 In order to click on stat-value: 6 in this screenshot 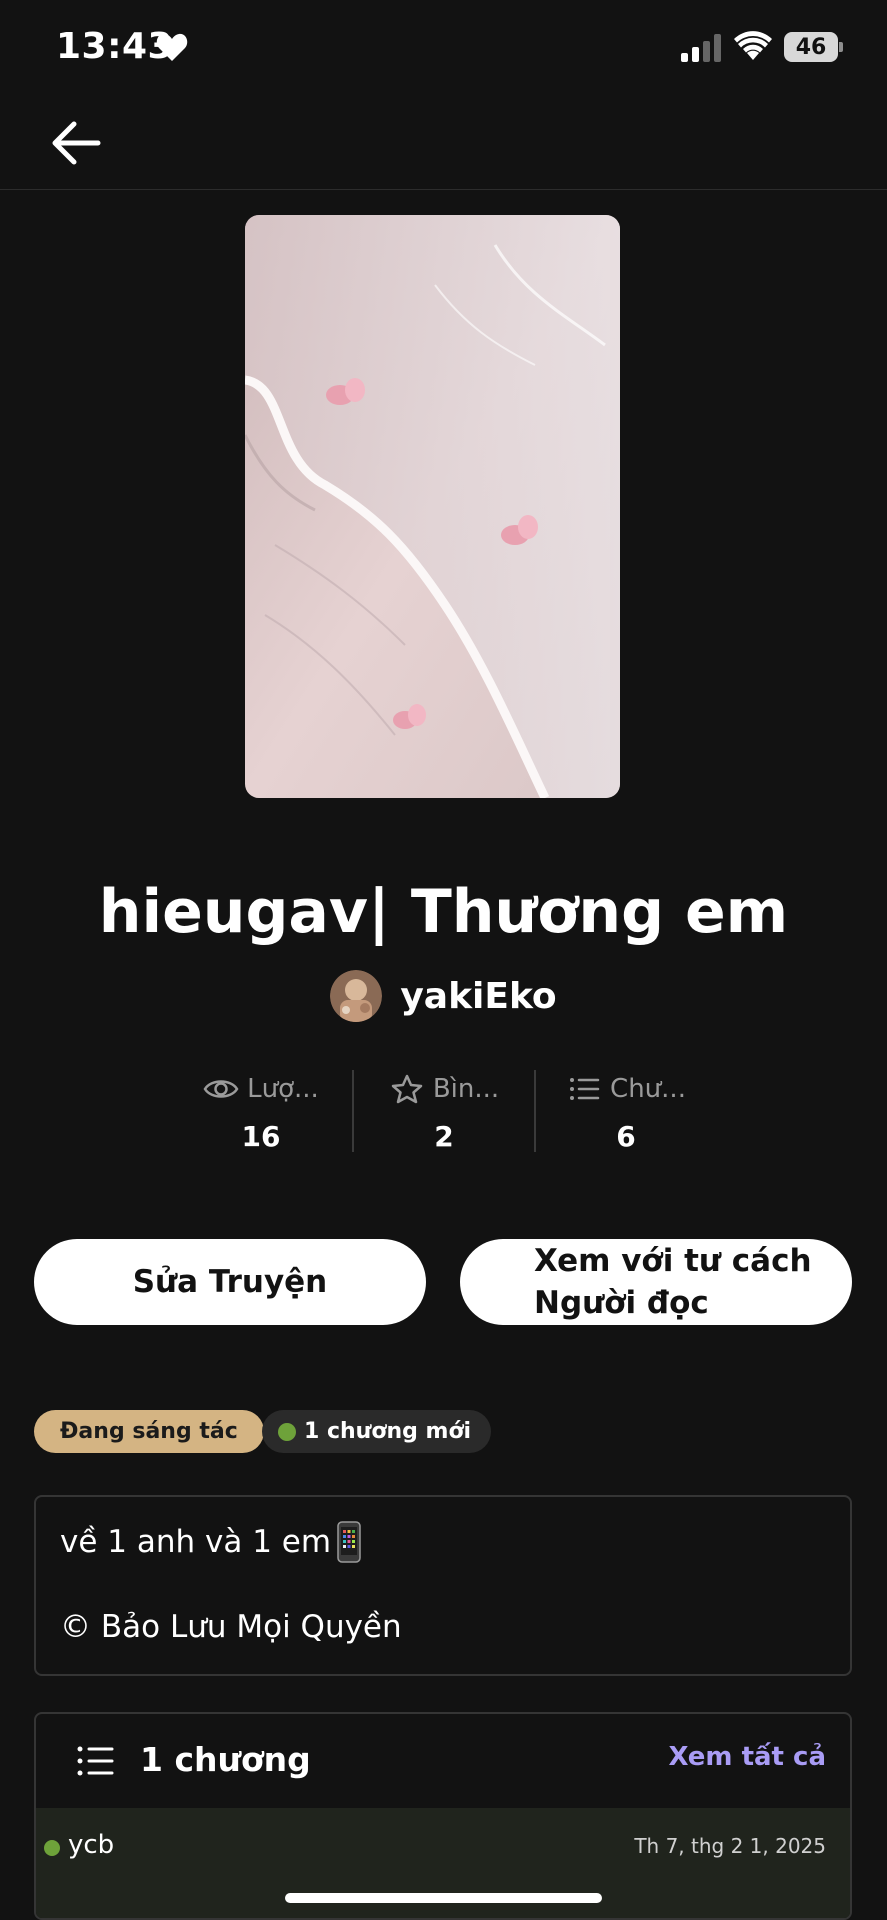, I will do `click(626, 1136)`.